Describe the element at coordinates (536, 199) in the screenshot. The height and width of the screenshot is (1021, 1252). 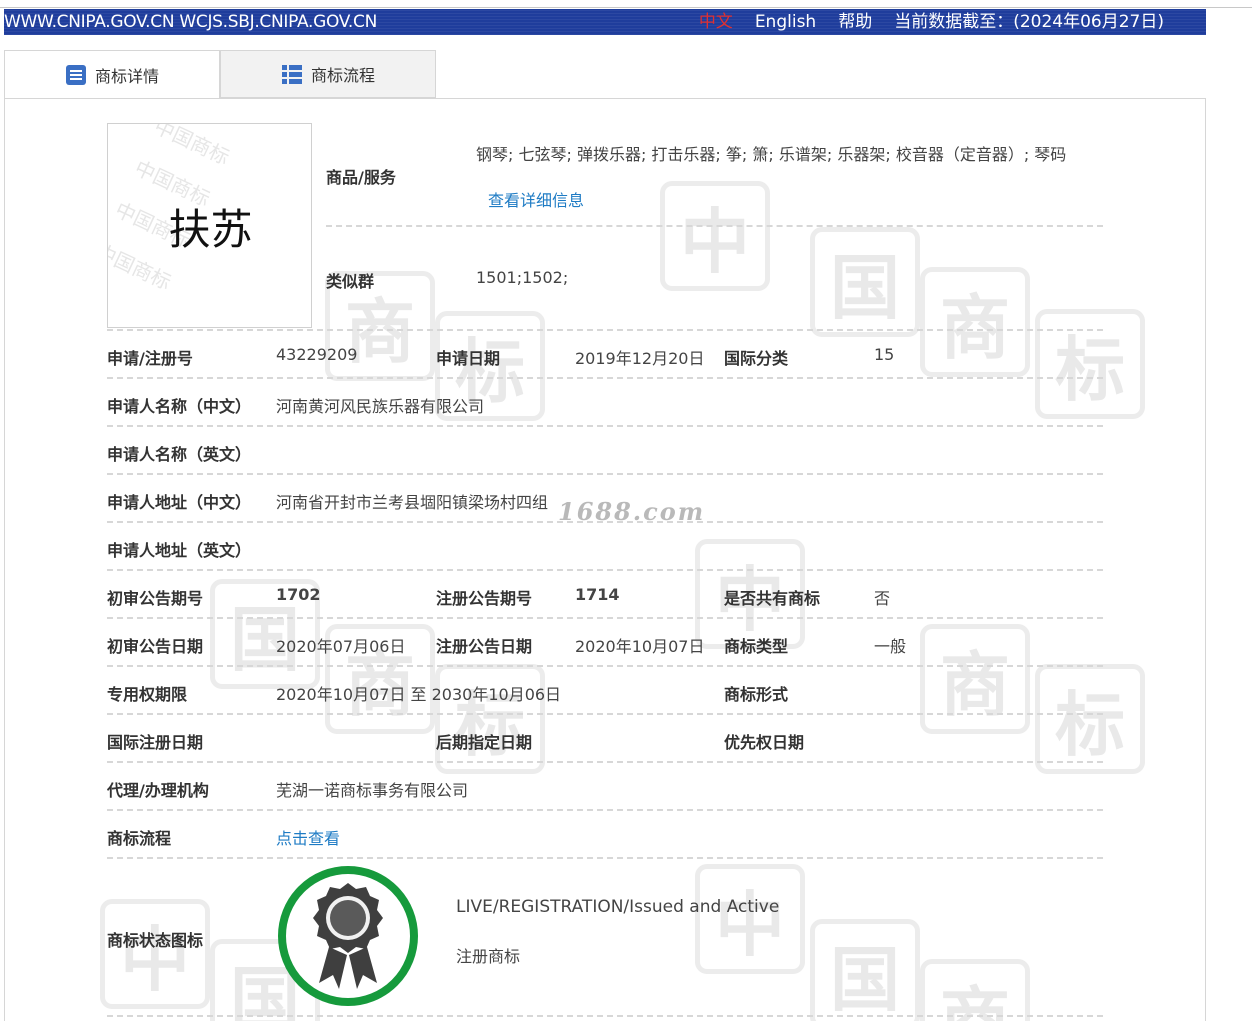
I see `goods-detail-link: 查看详细信息` at that location.